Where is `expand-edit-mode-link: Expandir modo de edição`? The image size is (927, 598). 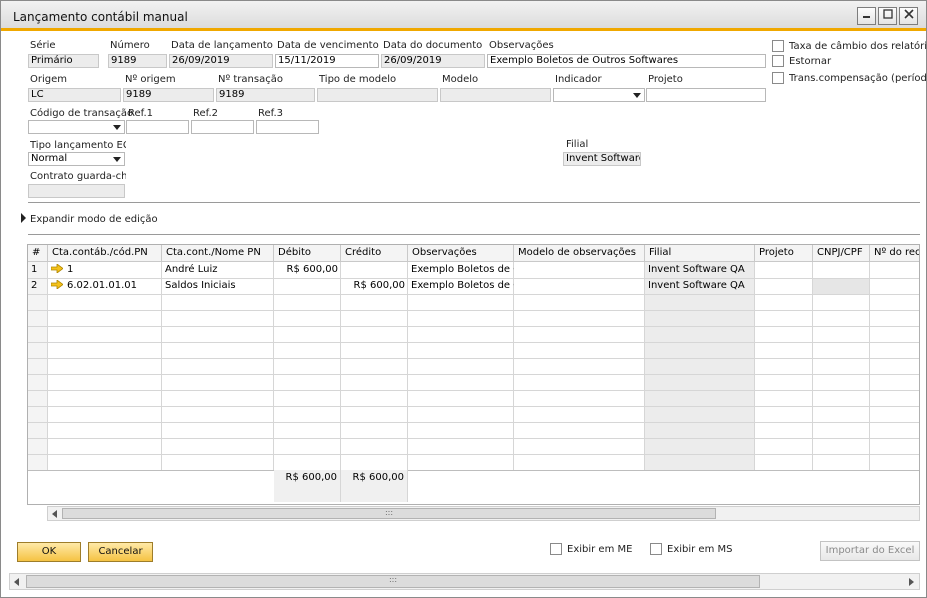
expand-edit-mode-link: Expandir modo de edição is located at coordinates (94, 219).